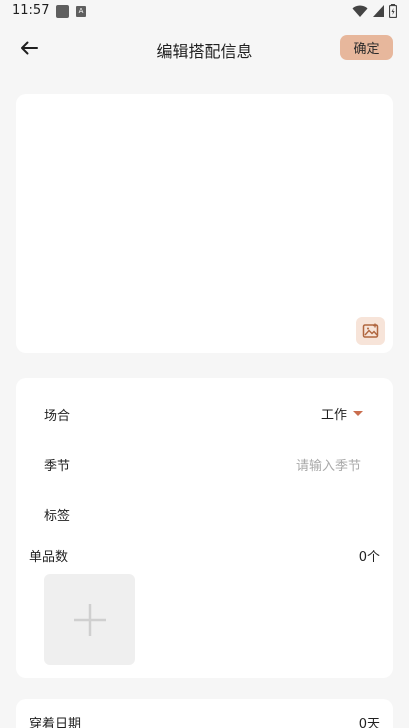  What do you see at coordinates (378, 11) in the screenshot?
I see `signal-icon` at bounding box center [378, 11].